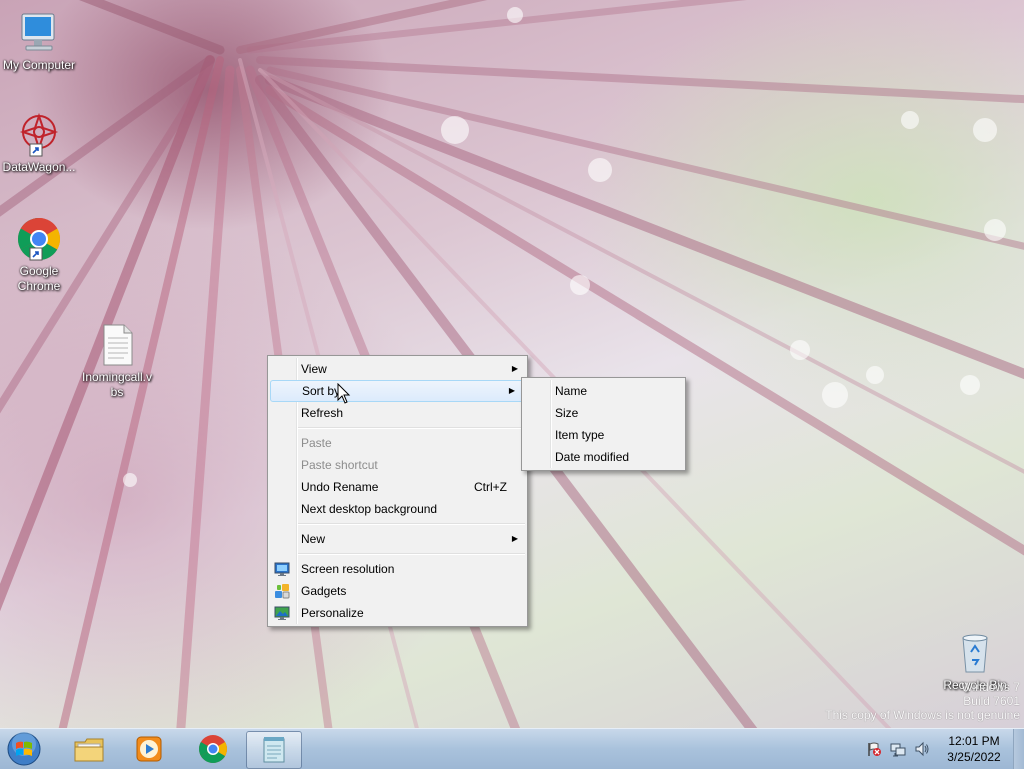  Describe the element at coordinates (322, 413) in the screenshot. I see `menu-item-label: Refresh` at that location.